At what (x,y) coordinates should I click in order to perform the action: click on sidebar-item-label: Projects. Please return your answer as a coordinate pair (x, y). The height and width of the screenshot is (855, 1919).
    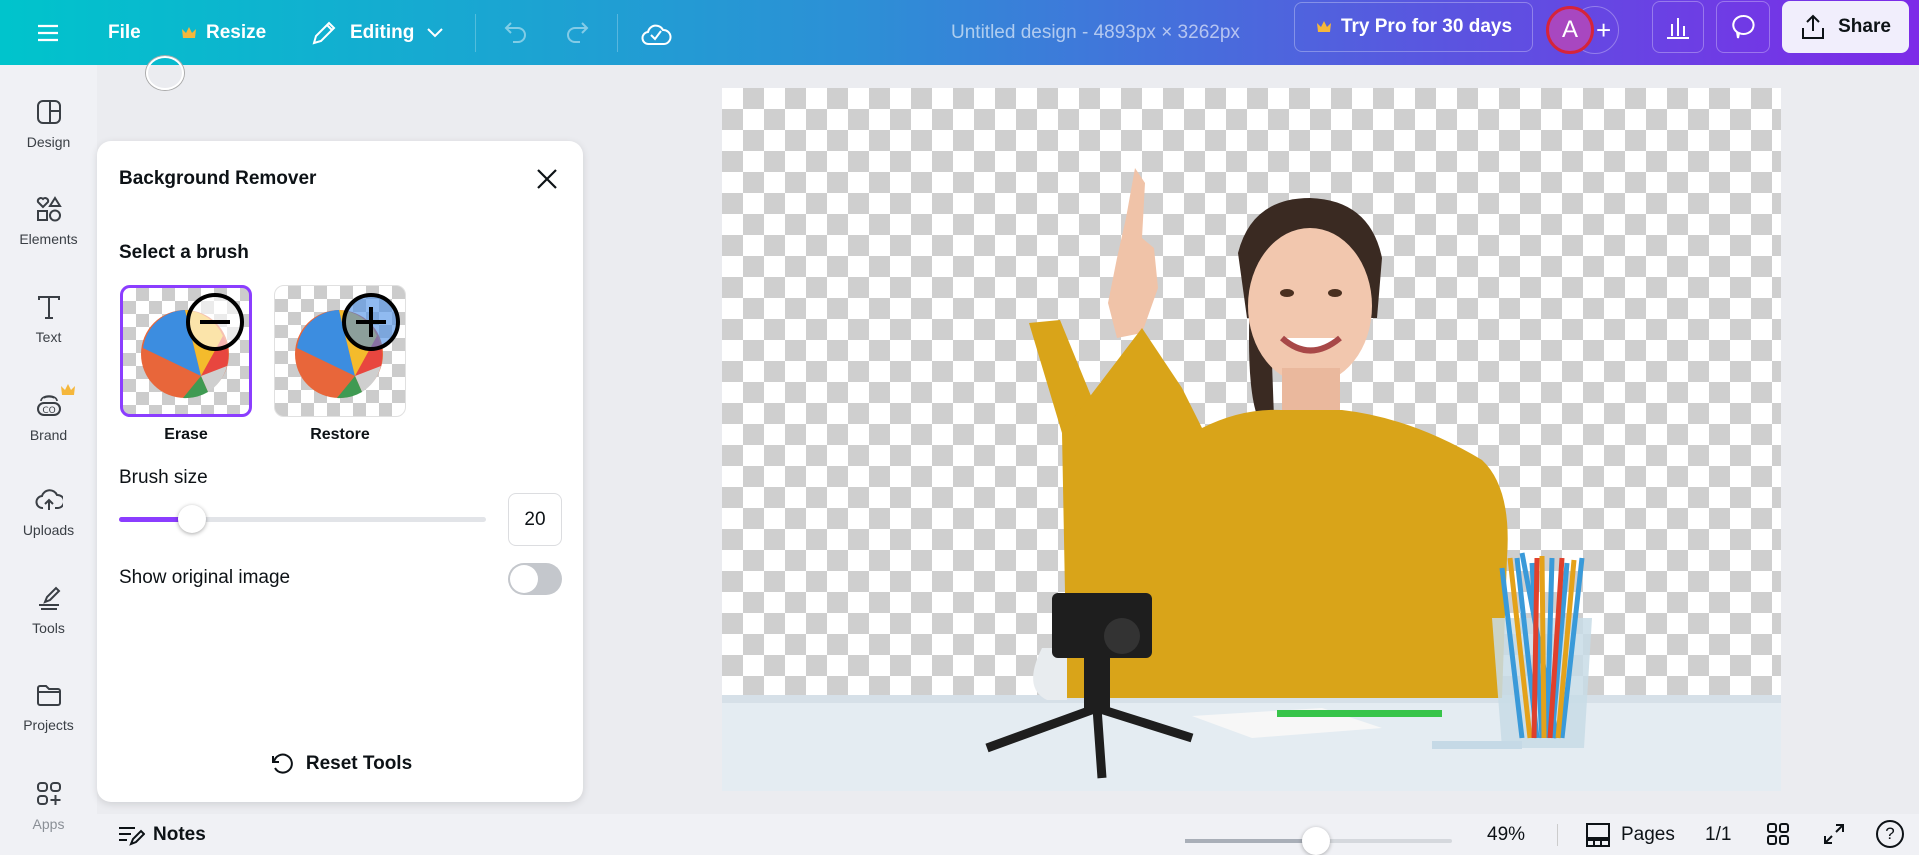
    Looking at the image, I should click on (48, 725).